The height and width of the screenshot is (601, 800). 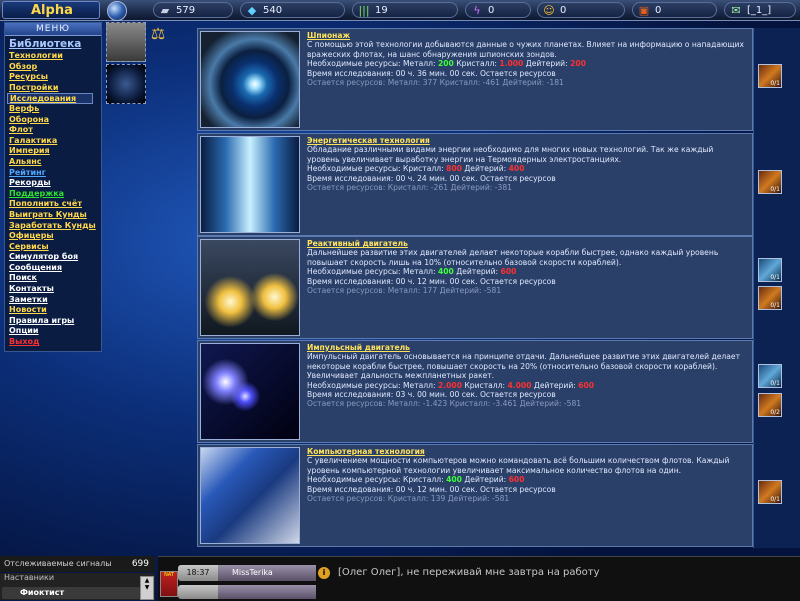 What do you see at coordinates (527, 140) in the screenshot?
I see `research-name-link: Энергетическая технология` at bounding box center [527, 140].